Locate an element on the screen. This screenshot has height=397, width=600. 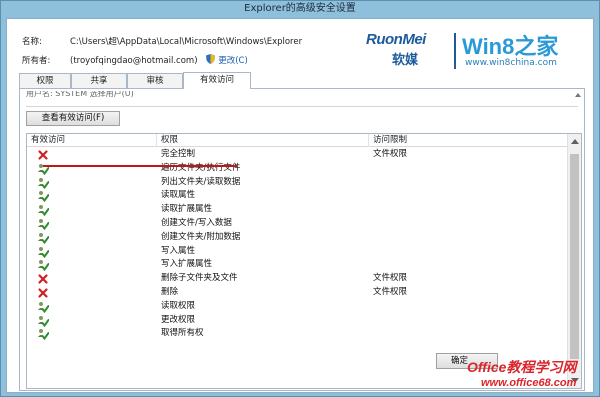
tab-effective-access: 有效访问 is located at coordinates (217, 80).